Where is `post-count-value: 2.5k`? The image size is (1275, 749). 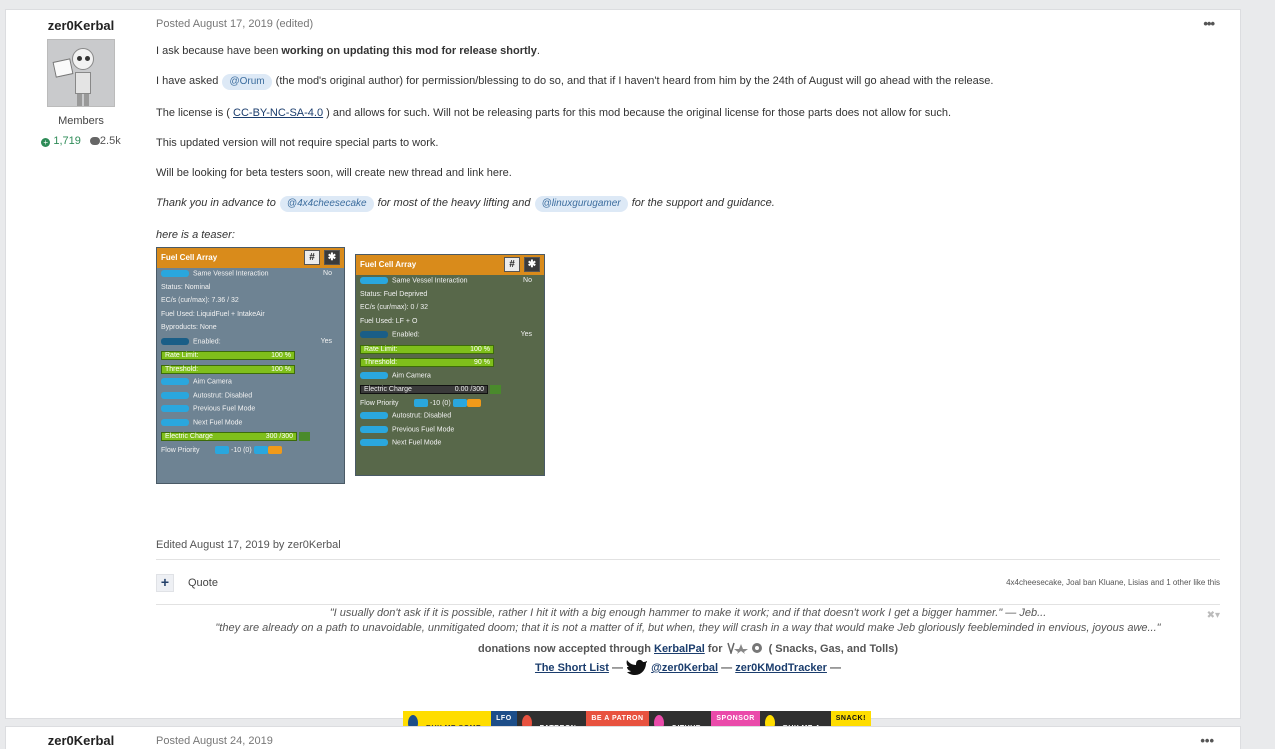
post-count-value: 2.5k is located at coordinates (110, 141).